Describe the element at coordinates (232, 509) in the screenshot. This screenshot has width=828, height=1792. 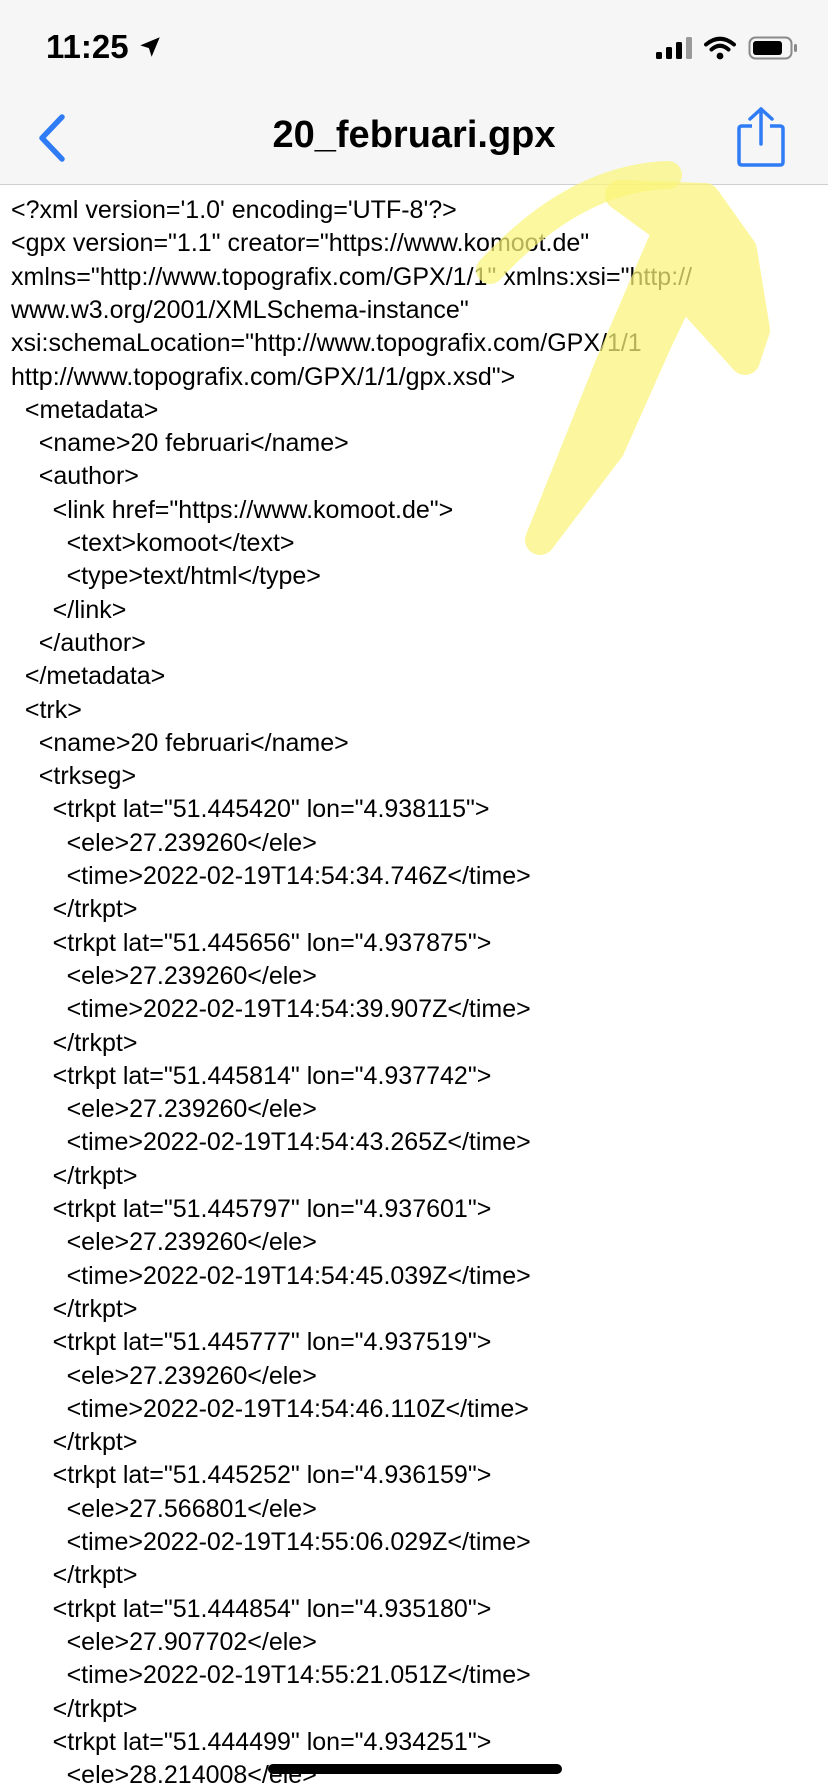
I see `file-line: <link href="https://www.komoot.de">` at that location.